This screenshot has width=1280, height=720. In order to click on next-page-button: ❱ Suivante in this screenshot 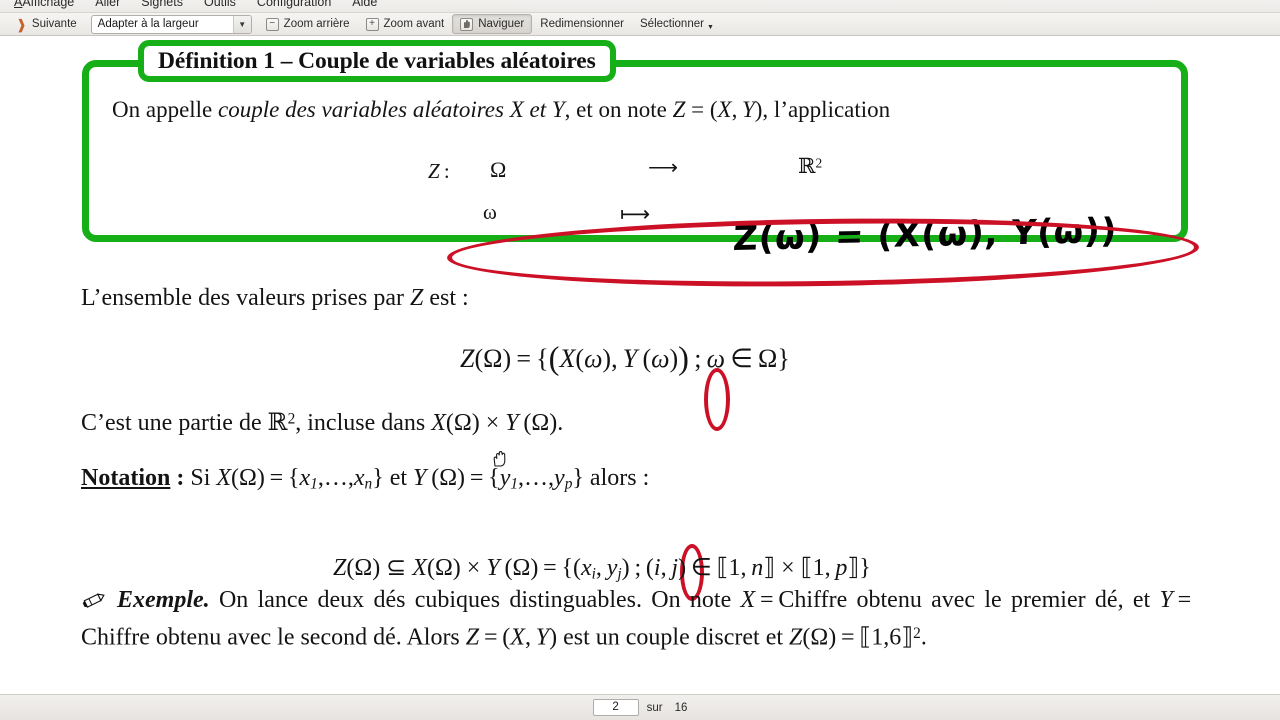, I will do `click(46, 24)`.